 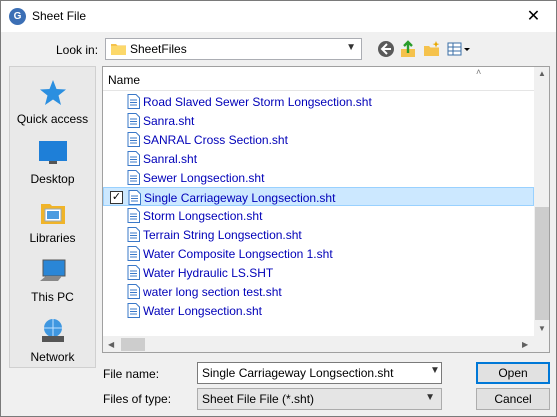 What do you see at coordinates (222, 235) in the screenshot?
I see `file-name: Terrain String Longsection.sht` at bounding box center [222, 235].